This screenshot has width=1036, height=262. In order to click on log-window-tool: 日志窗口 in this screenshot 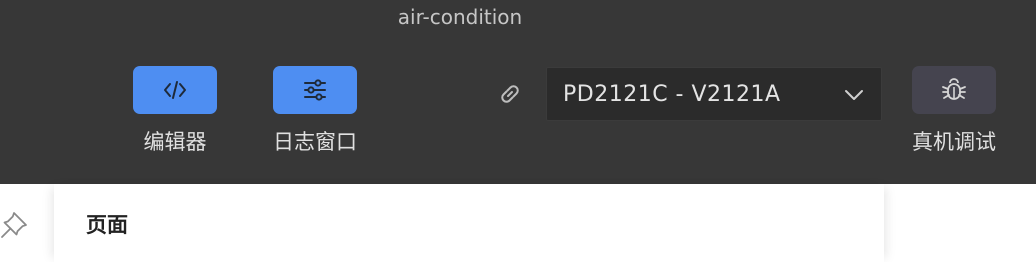, I will do `click(315, 116)`.